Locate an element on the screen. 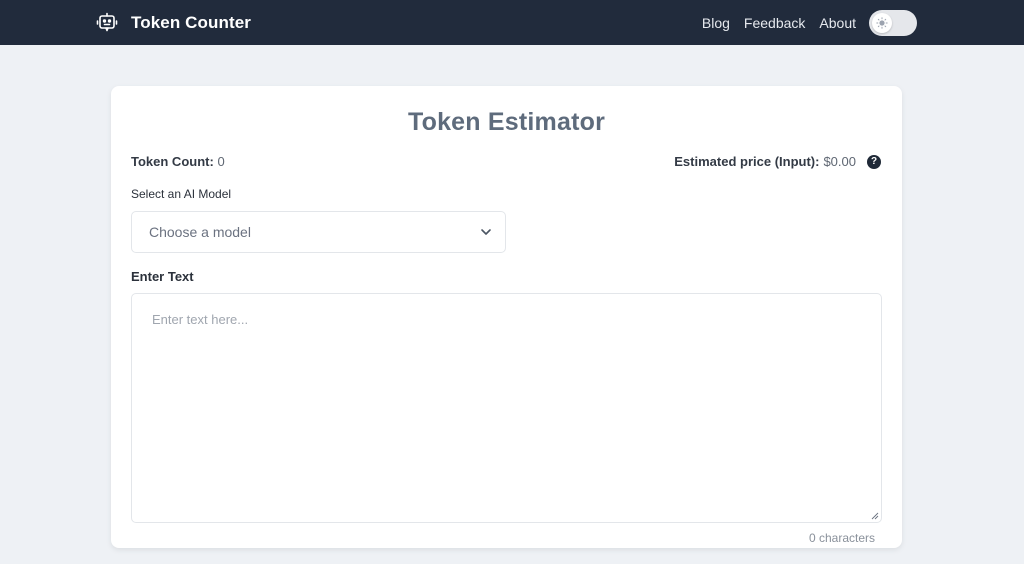 This screenshot has height=564, width=1024. brand: Token Counter is located at coordinates (173, 23).